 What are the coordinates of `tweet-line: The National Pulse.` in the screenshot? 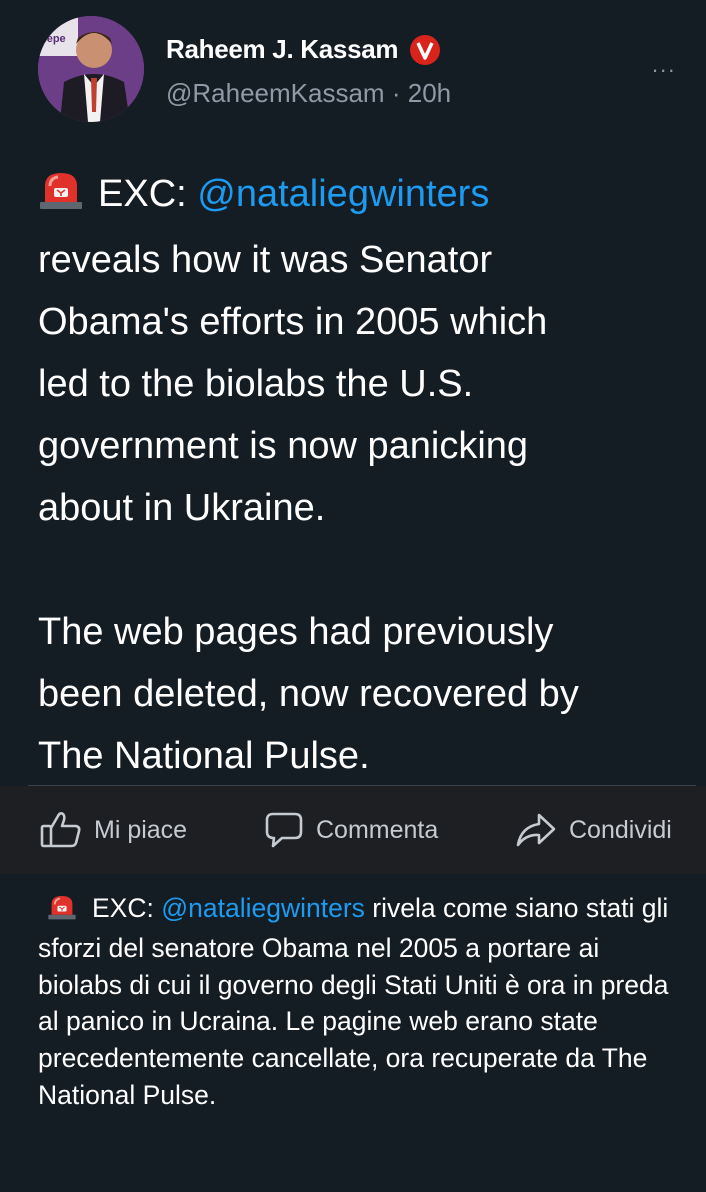 It's located at (204, 756).